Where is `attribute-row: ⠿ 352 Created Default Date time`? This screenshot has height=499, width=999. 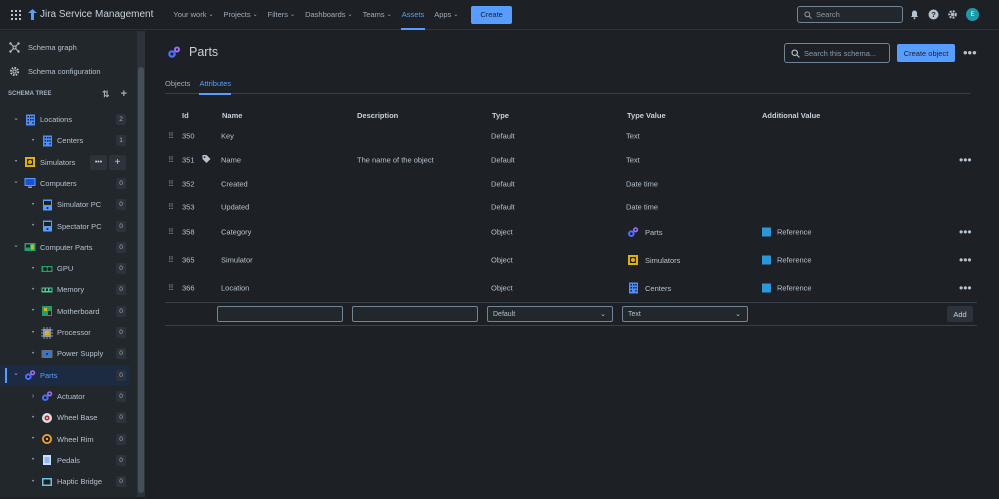
attribute-row: ⠿ 352 Created Default Date time is located at coordinates (571, 184).